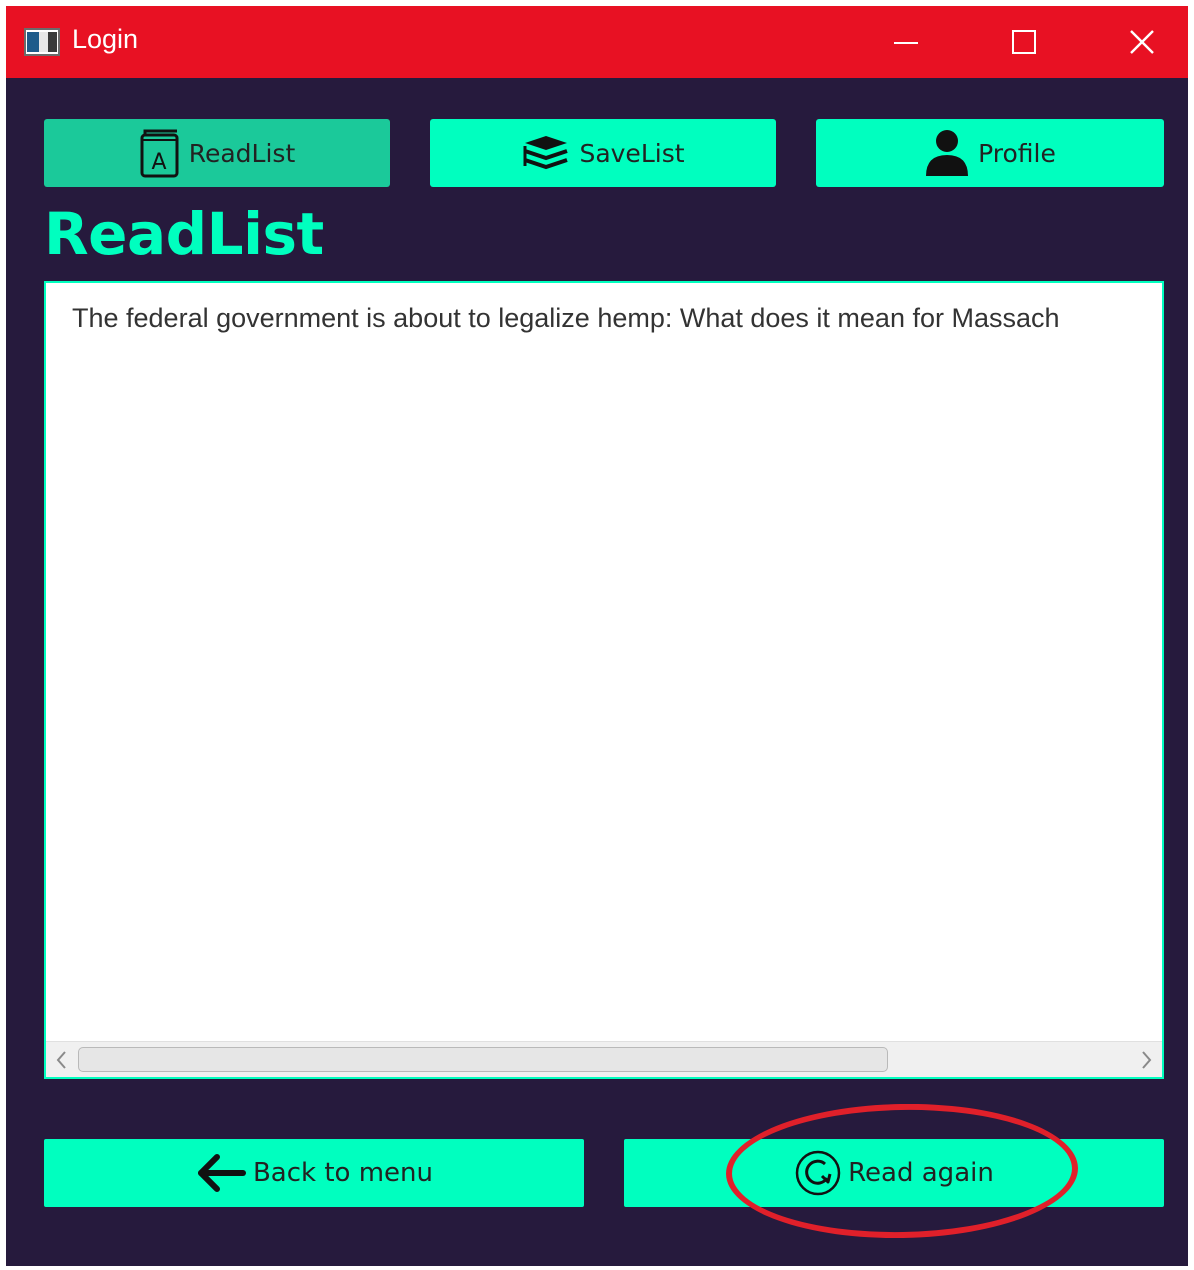  I want to click on minimize-button, so click(906, 42).